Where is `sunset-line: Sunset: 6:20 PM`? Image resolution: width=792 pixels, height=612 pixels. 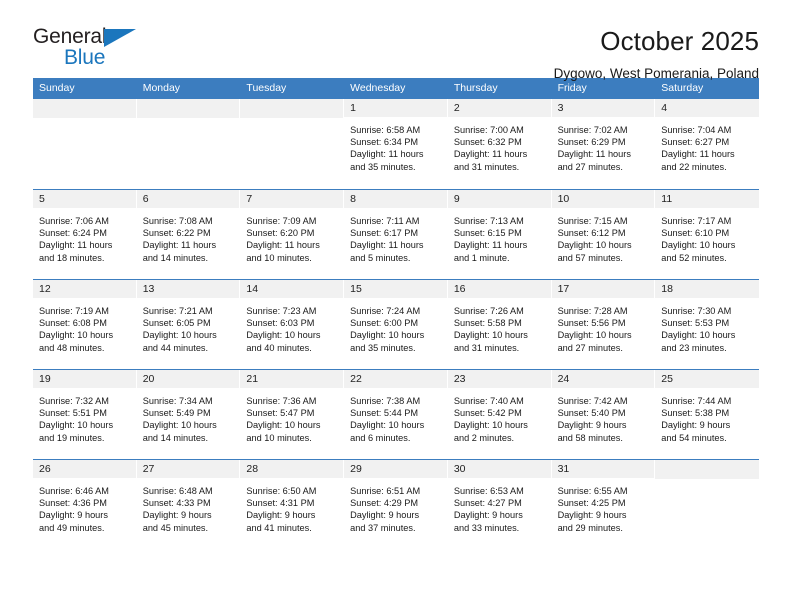
sunset-line: Sunset: 6:20 PM is located at coordinates (280, 233).